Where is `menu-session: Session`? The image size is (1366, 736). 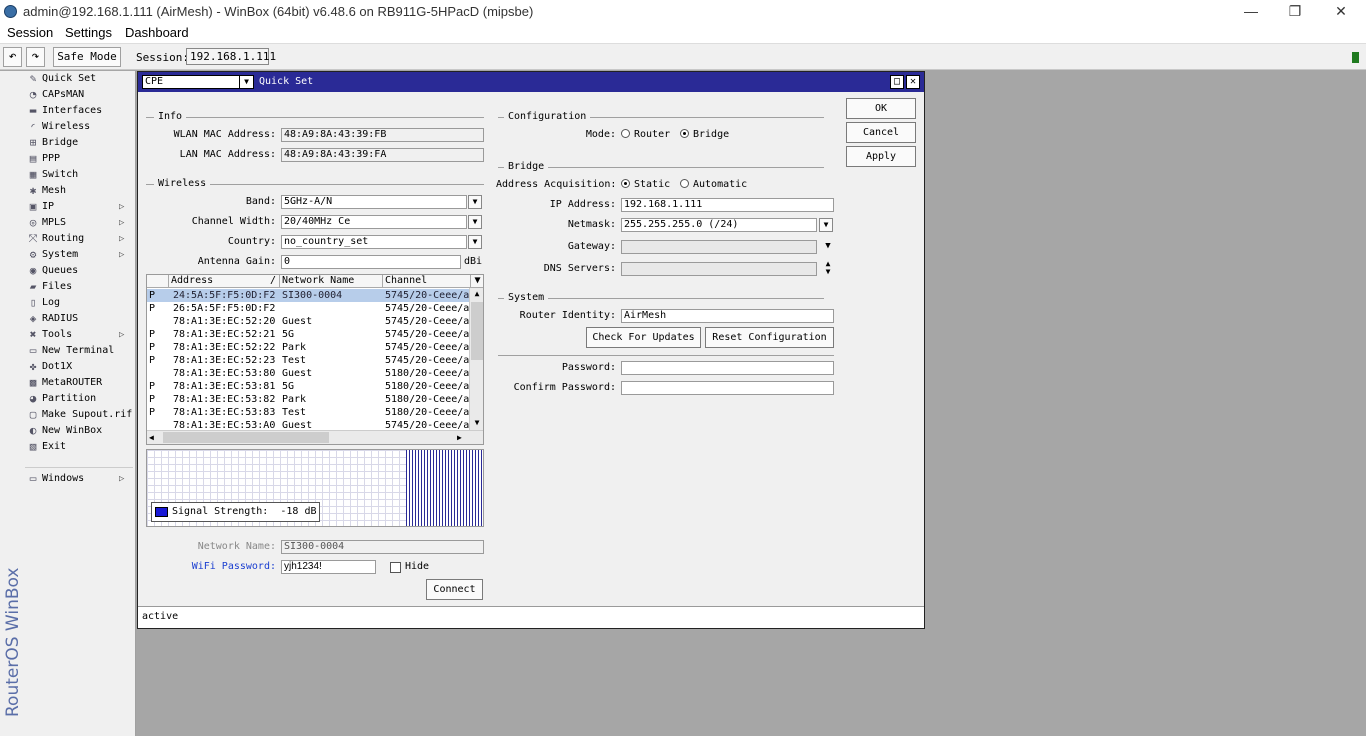
menu-session: Session is located at coordinates (30, 32).